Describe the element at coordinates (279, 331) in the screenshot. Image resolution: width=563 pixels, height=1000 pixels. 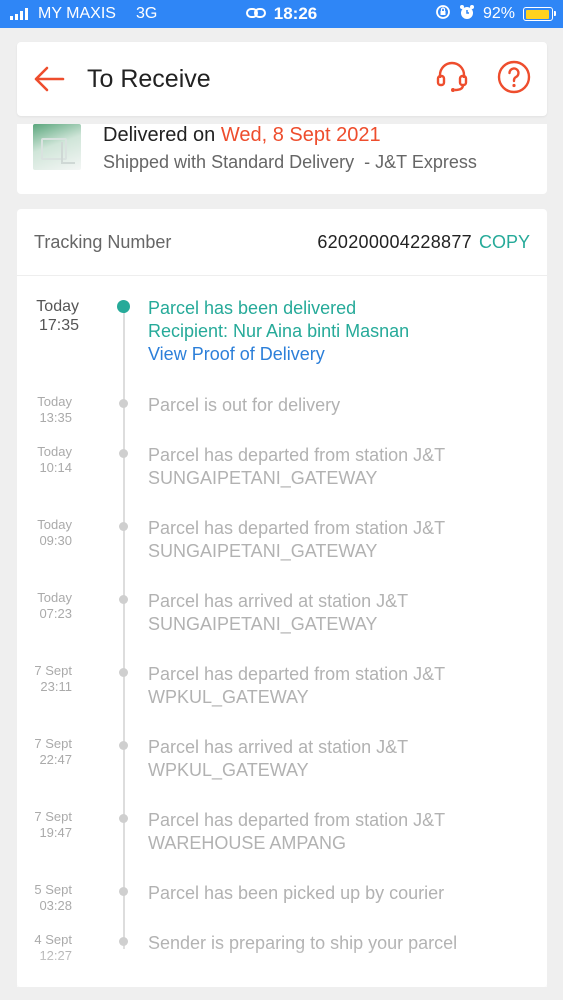
I see `event-line: Recipient: Nur Aina binti Masnan` at that location.